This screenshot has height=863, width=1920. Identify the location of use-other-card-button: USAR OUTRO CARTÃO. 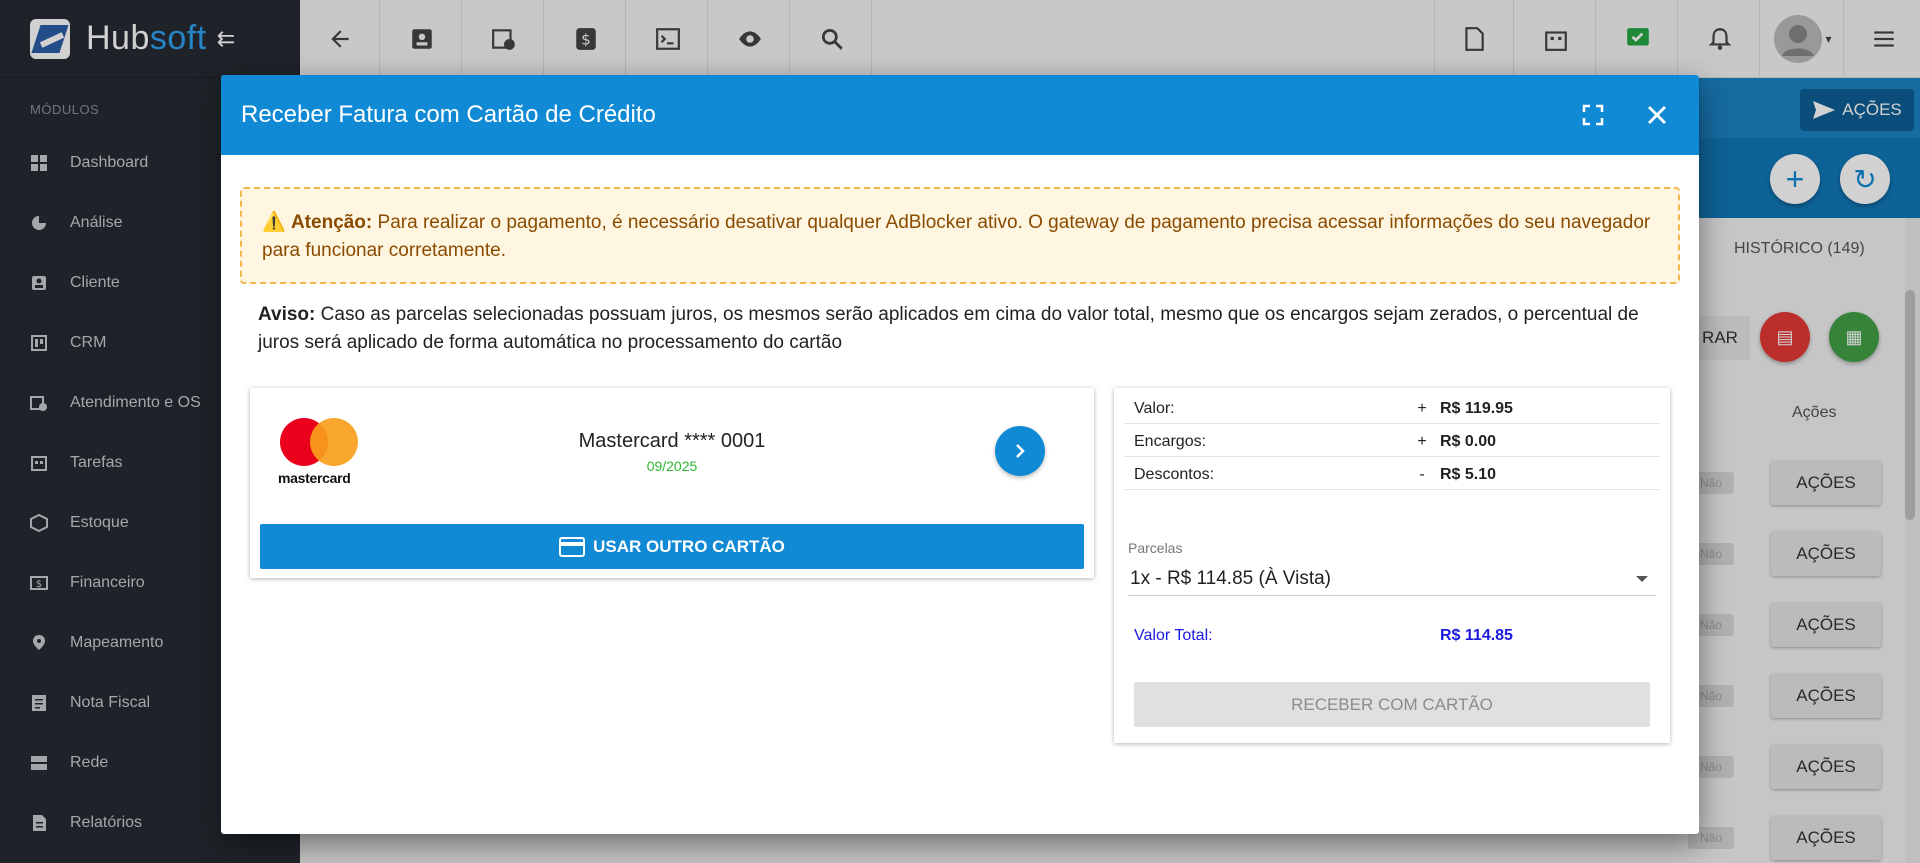
(672, 546).